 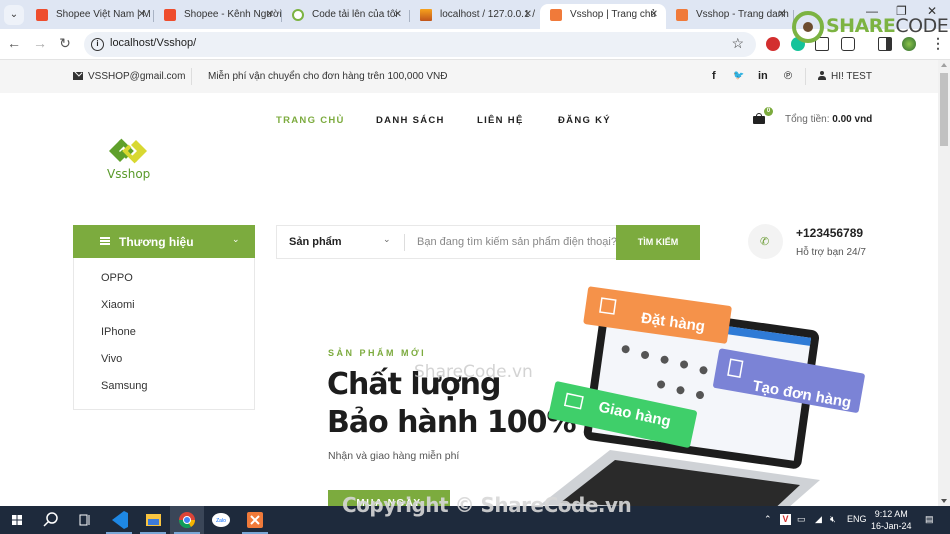 I want to click on browser-tab: Code tải lên của tôi ✕, so click(x=346, y=16).